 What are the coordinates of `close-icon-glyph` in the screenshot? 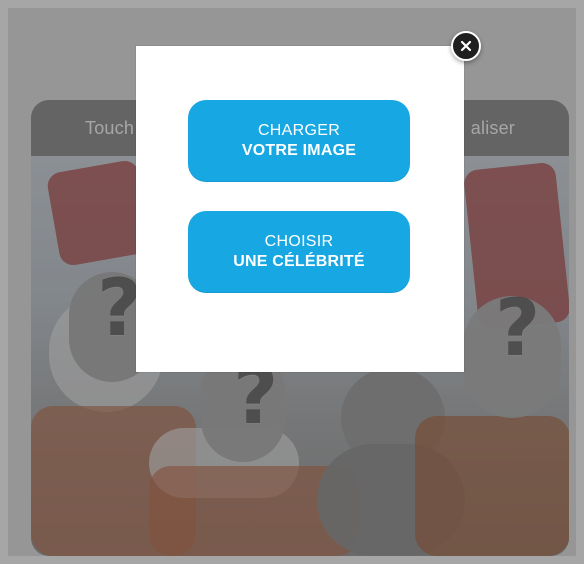 It's located at (466, 46).